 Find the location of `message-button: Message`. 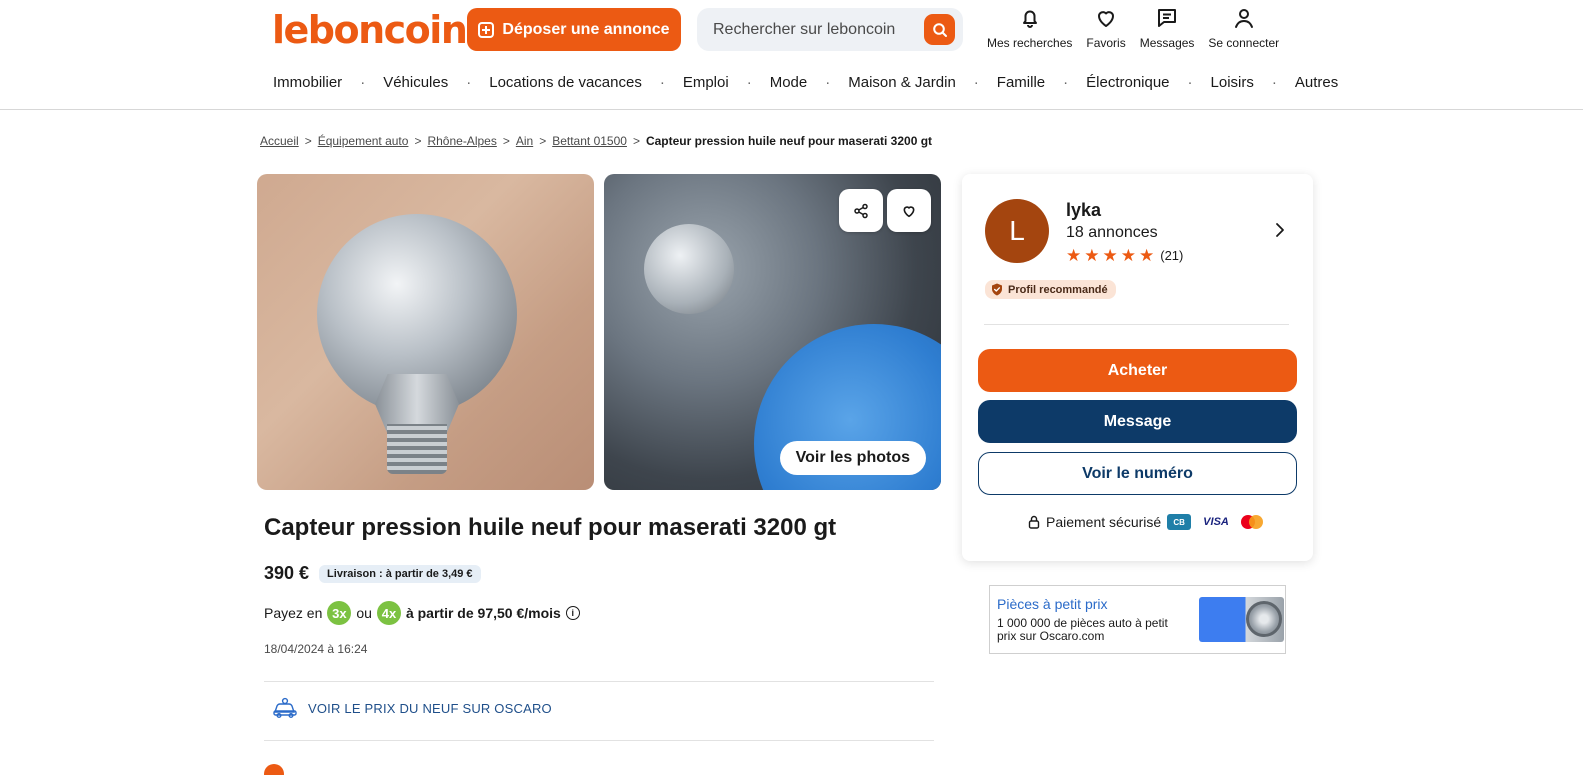

message-button: Message is located at coordinates (1137, 421).